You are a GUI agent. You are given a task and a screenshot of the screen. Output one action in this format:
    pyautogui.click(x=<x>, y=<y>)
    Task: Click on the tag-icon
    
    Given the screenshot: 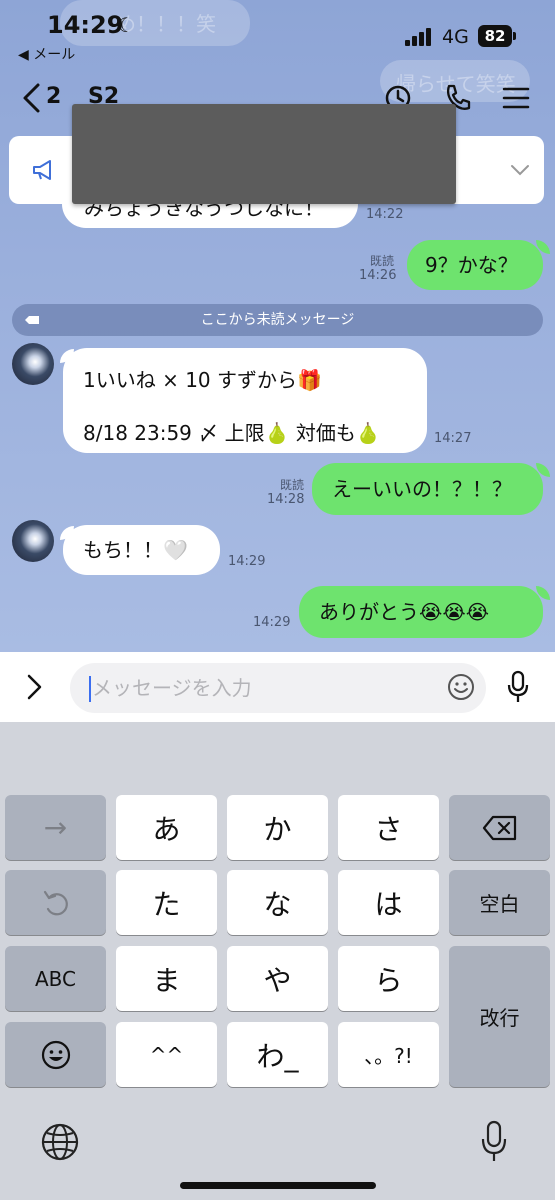 What is the action you would take?
    pyautogui.click(x=32, y=320)
    